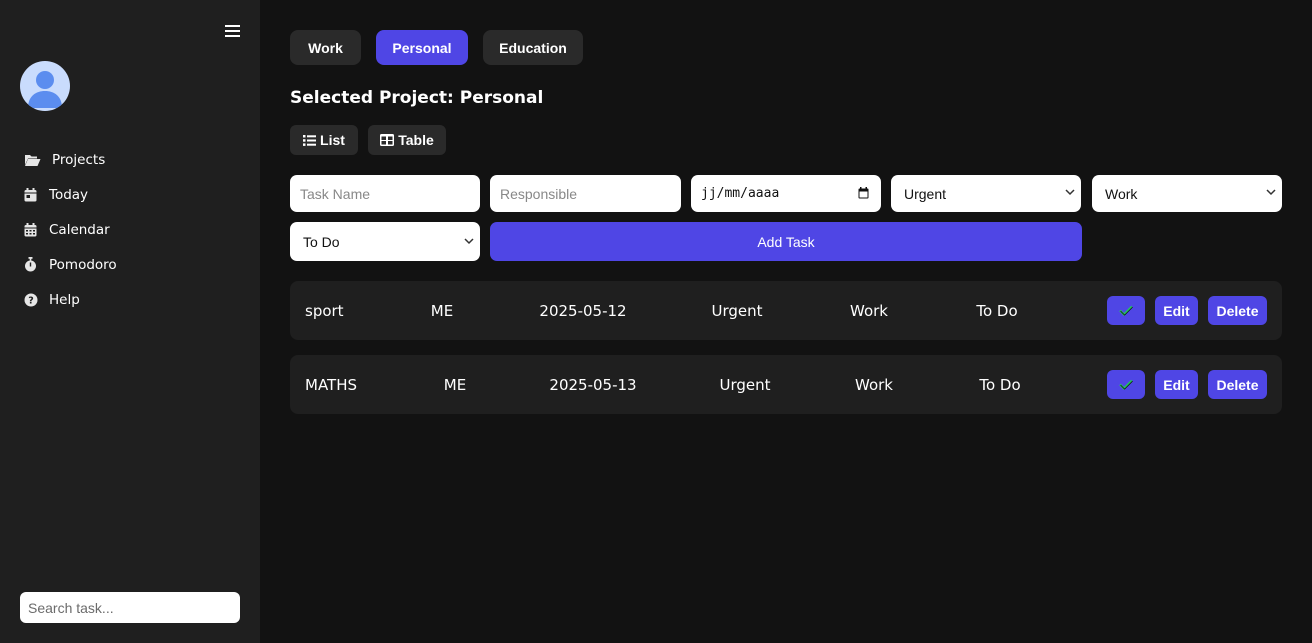 Image resolution: width=1312 pixels, height=643 pixels. Describe the element at coordinates (986, 193) in the screenshot. I see `priority-select: Urgent` at that location.